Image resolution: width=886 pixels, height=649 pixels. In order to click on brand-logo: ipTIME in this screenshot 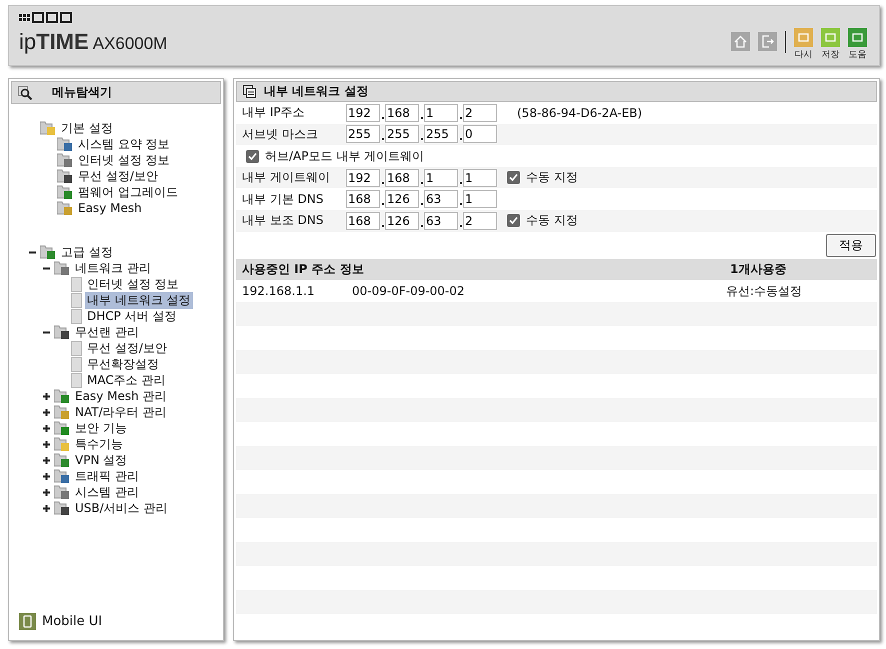, I will do `click(54, 42)`.